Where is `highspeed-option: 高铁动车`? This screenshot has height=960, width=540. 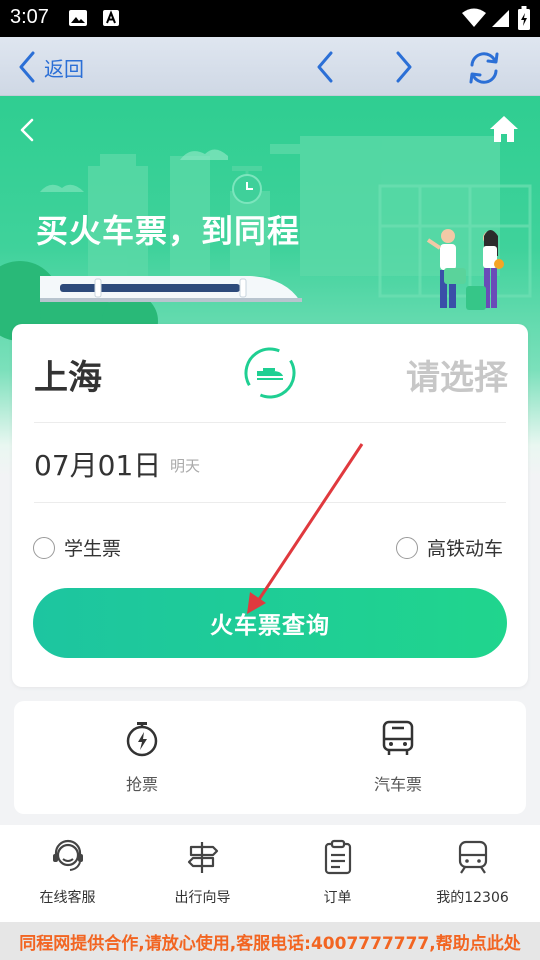
highspeed-option: 高铁动车 is located at coordinates (449, 547).